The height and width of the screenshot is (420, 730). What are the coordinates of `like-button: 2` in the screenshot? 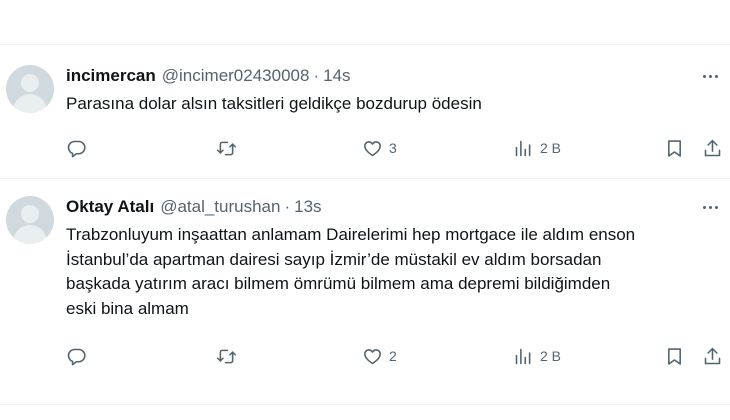 It's located at (379, 356).